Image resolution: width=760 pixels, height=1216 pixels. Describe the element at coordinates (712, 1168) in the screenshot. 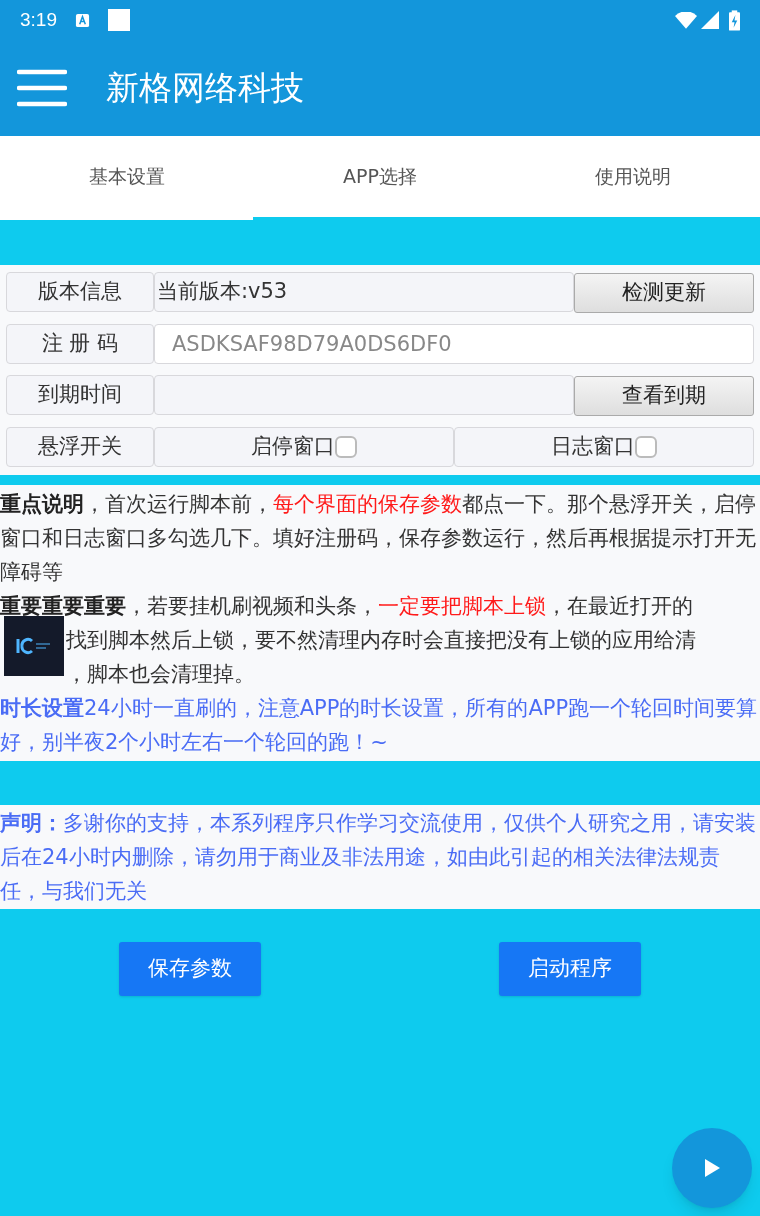

I see `play-icon` at that location.